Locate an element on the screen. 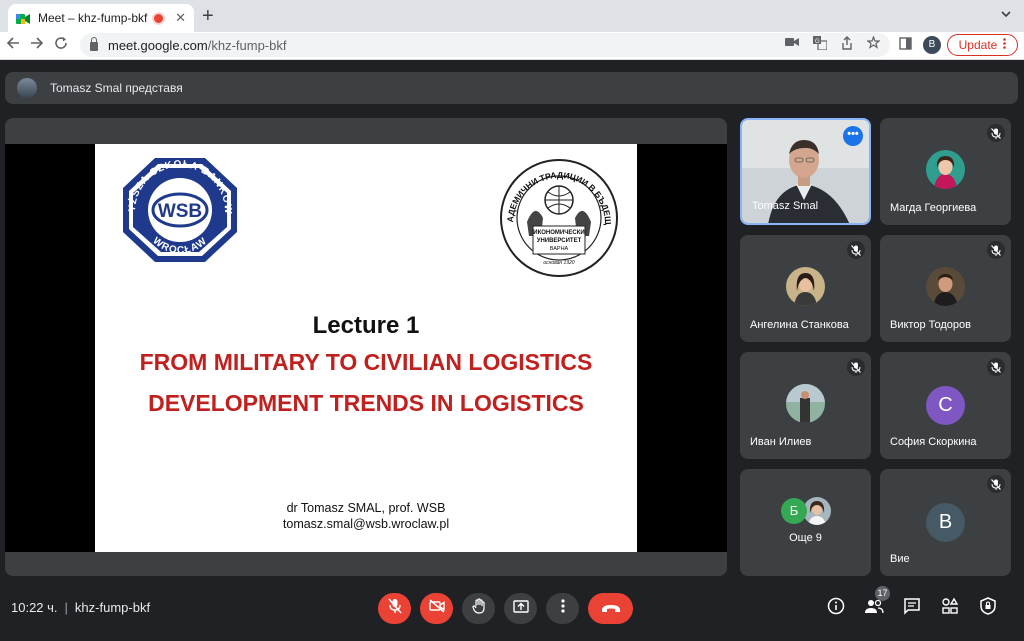  participant-name: Tomasz Smal is located at coordinates (785, 206).